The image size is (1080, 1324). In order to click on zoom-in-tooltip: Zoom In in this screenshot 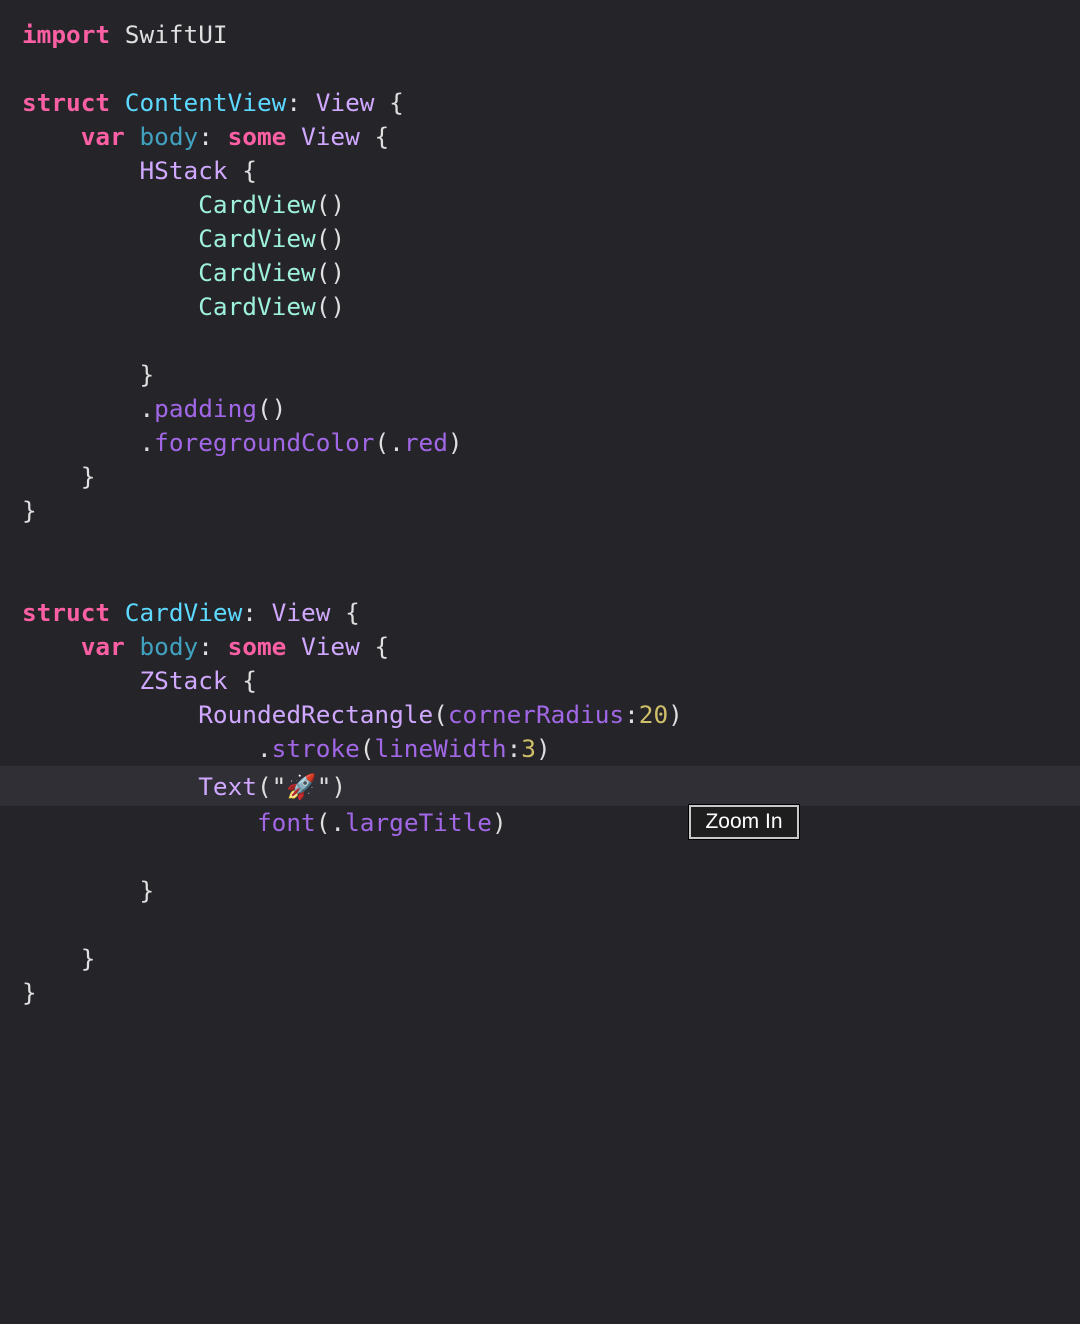, I will do `click(744, 822)`.